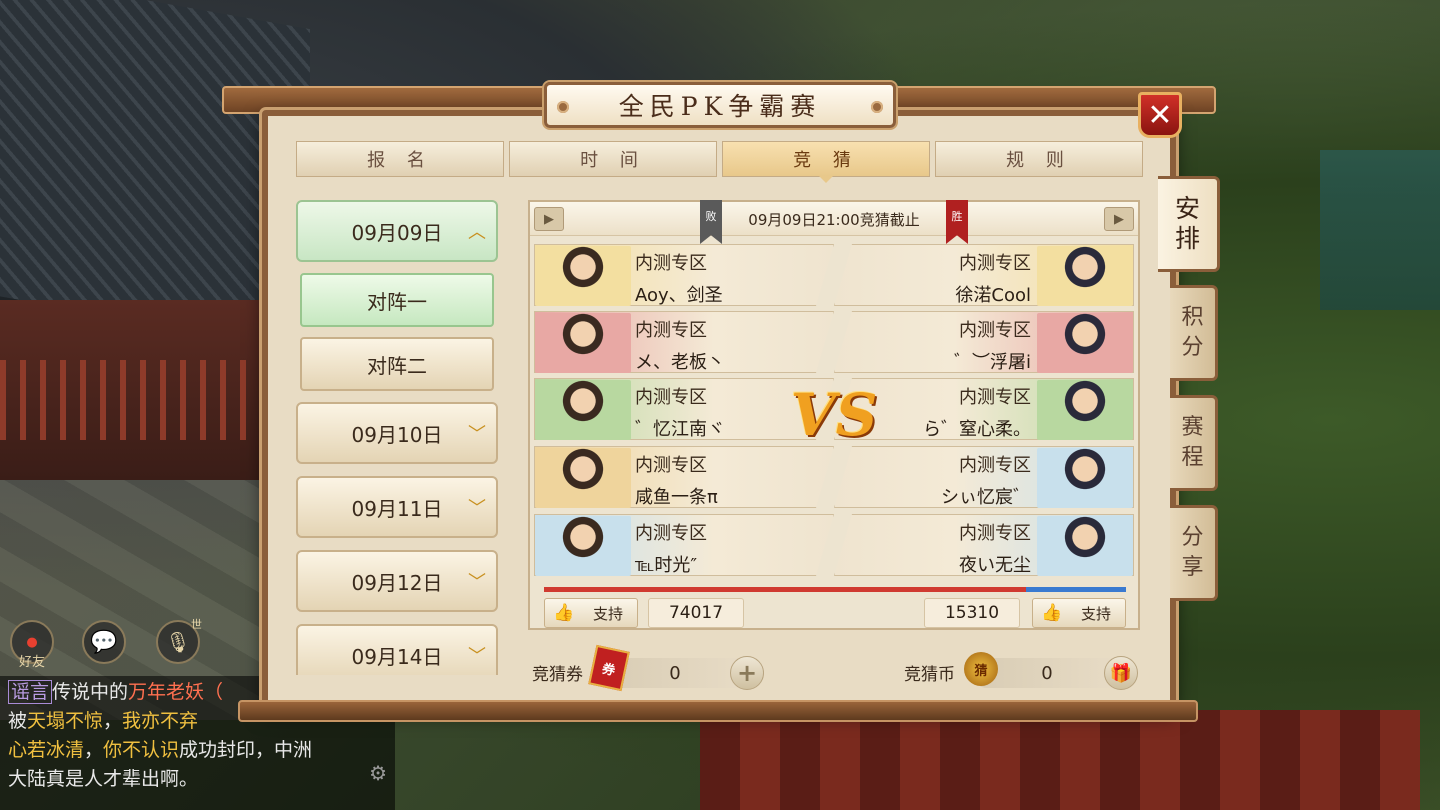 Image resolution: width=1440 pixels, height=810 pixels. I want to click on add-ticket-button: +, so click(747, 673).